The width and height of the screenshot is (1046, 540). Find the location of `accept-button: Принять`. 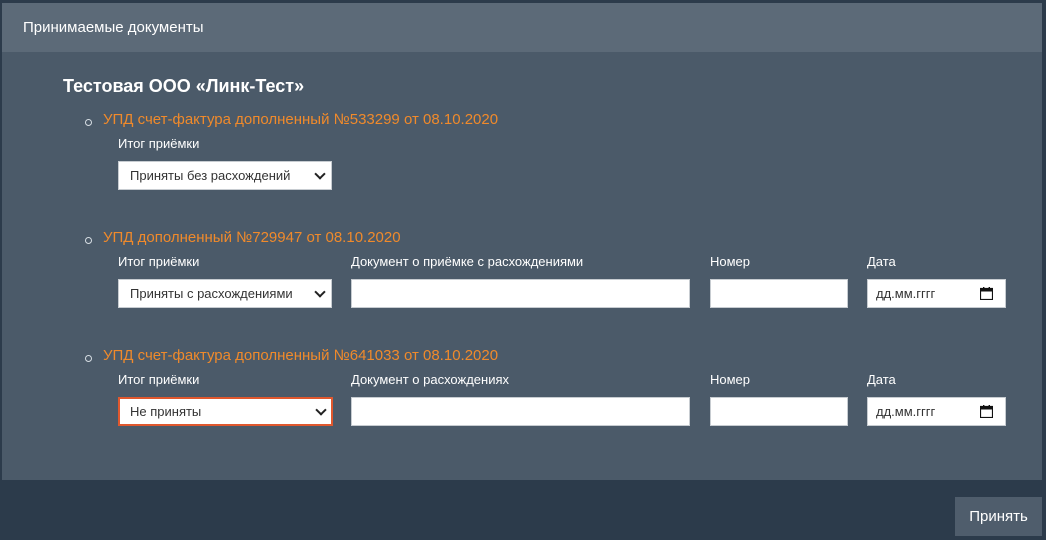

accept-button: Принять is located at coordinates (998, 516).